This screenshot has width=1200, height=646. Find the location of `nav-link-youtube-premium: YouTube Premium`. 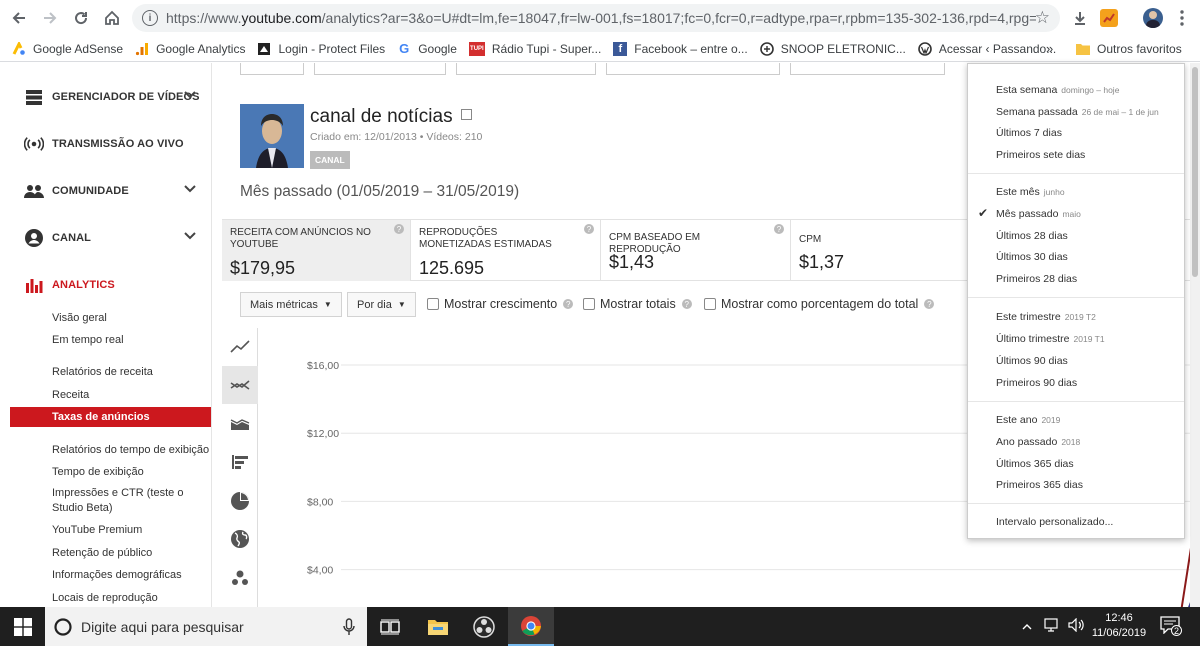

nav-link-youtube-premium: YouTube Premium is located at coordinates (97, 530).